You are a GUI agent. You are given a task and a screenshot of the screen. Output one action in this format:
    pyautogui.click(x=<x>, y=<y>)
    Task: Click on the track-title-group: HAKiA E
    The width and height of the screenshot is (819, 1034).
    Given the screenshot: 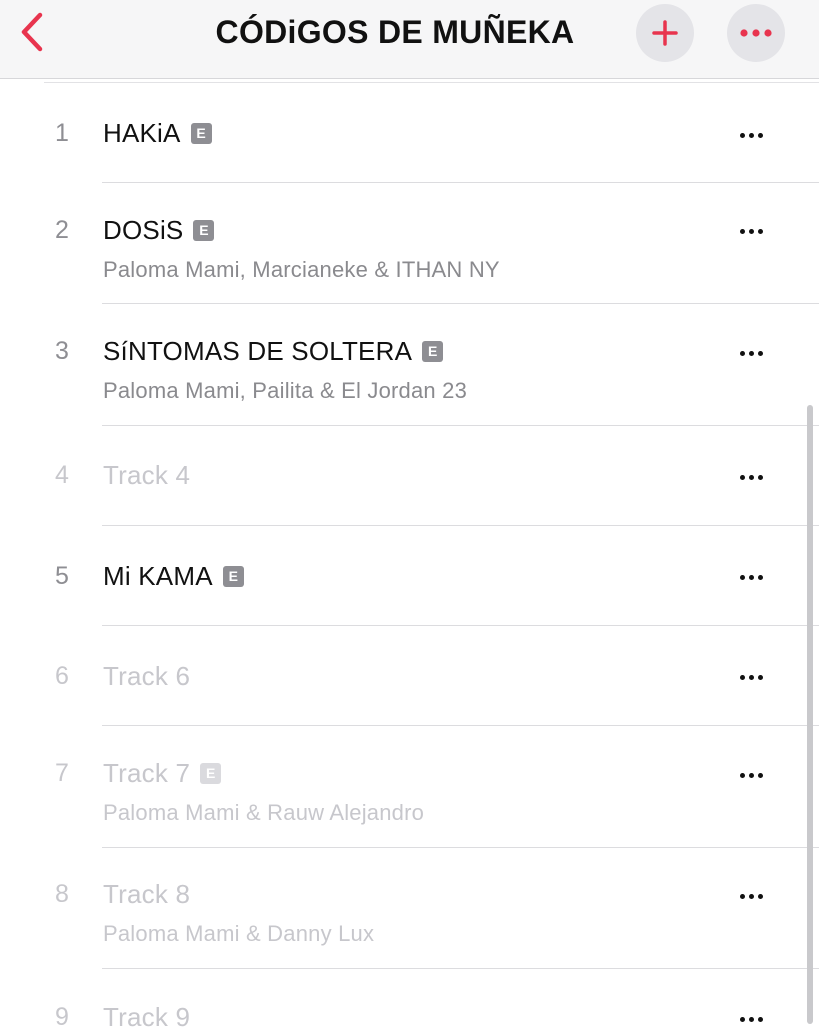 What is the action you would take?
    pyautogui.click(x=157, y=133)
    